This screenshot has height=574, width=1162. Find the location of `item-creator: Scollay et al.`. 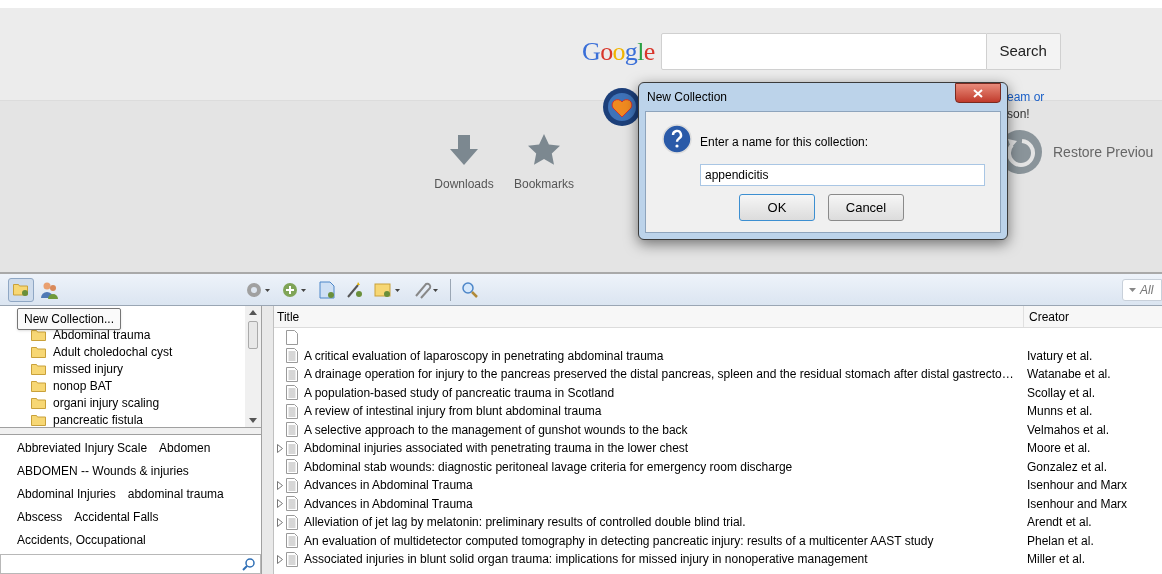

item-creator: Scollay et al. is located at coordinates (1061, 393).